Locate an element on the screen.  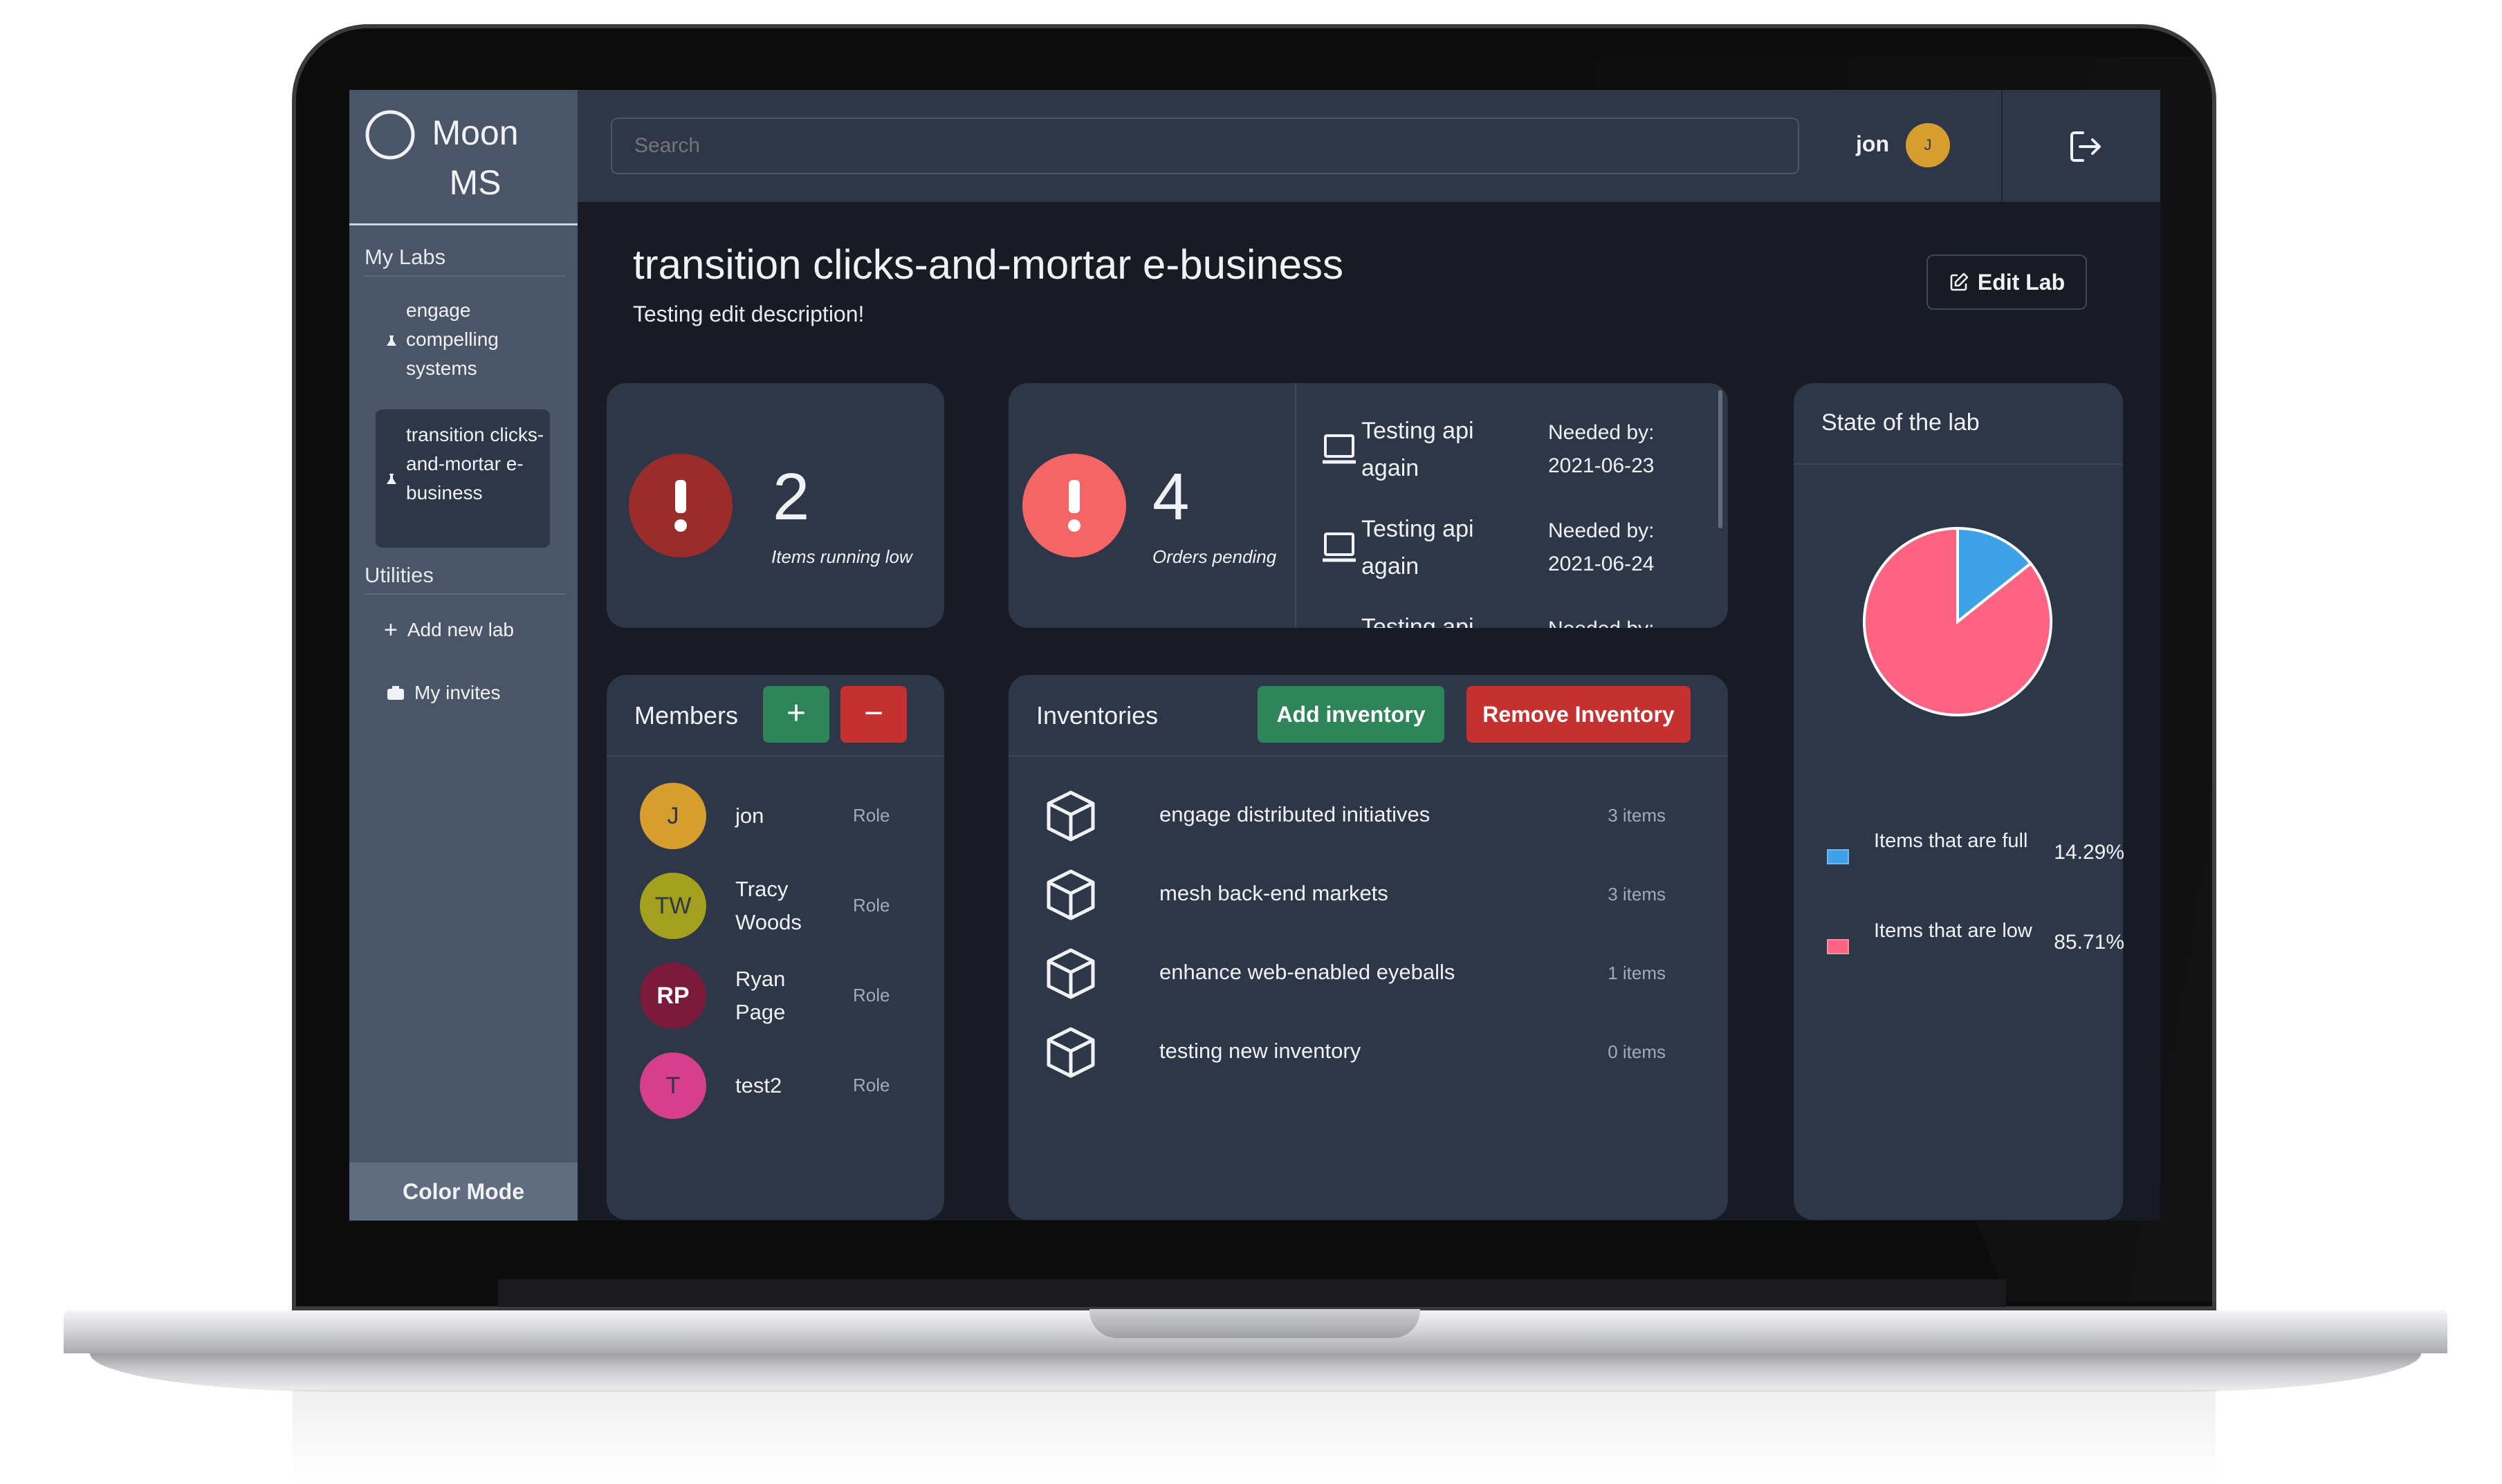
inventory-row: testing new inventory 0 items is located at coordinates (1361, 1053).